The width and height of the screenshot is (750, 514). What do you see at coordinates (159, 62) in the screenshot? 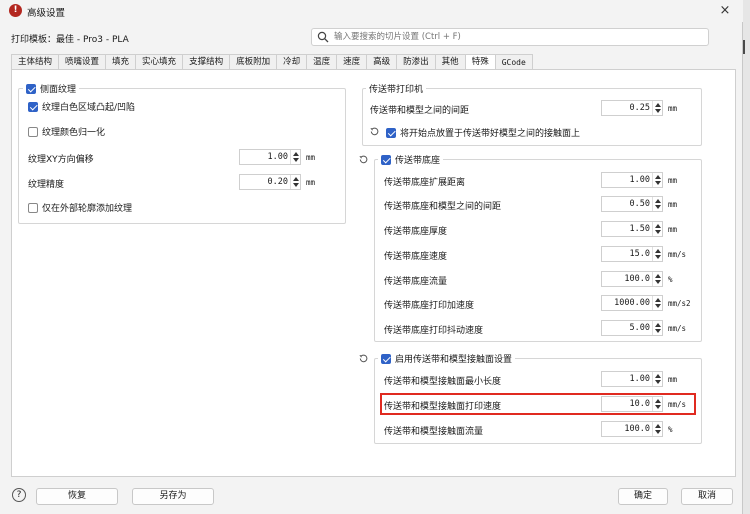
I see `tab-solid-infill: 实心填充` at bounding box center [159, 62].